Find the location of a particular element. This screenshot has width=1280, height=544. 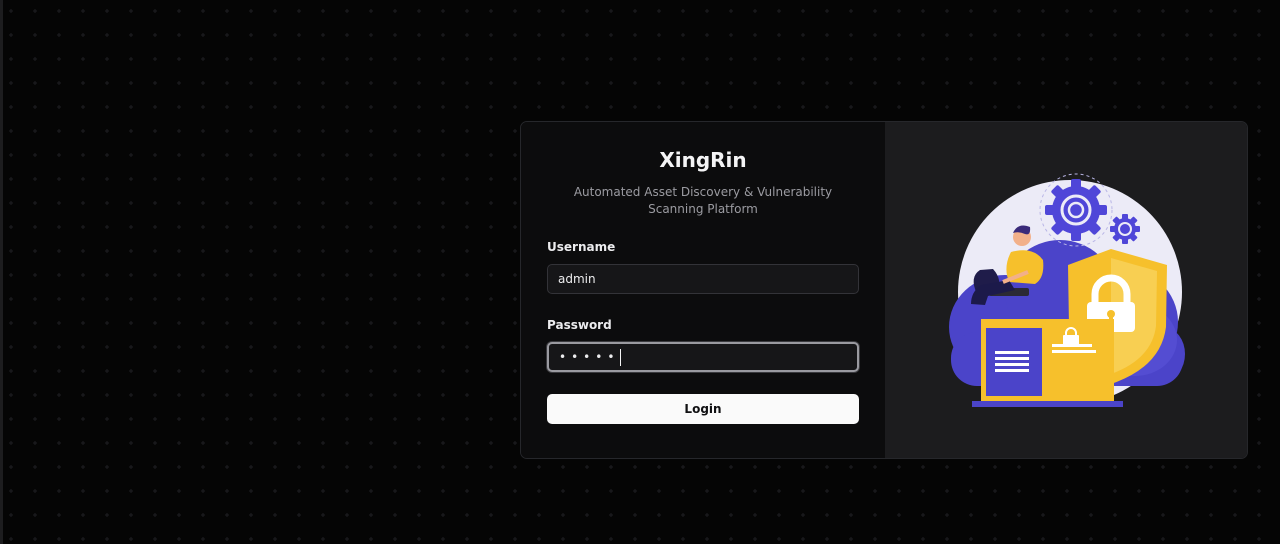

laptop-screen is located at coordinates (1047, 363).